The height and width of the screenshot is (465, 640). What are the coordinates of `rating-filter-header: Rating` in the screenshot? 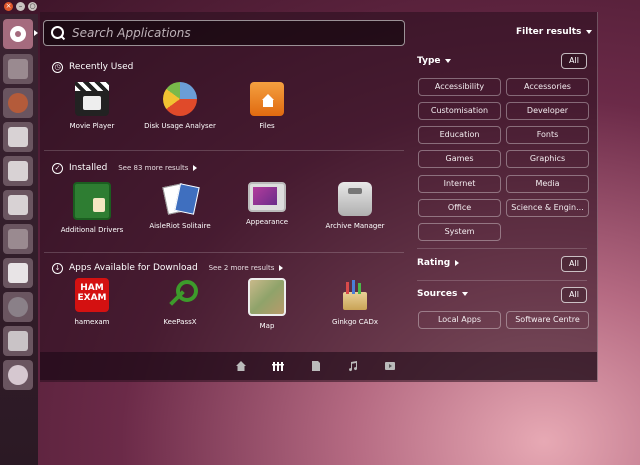 It's located at (438, 263).